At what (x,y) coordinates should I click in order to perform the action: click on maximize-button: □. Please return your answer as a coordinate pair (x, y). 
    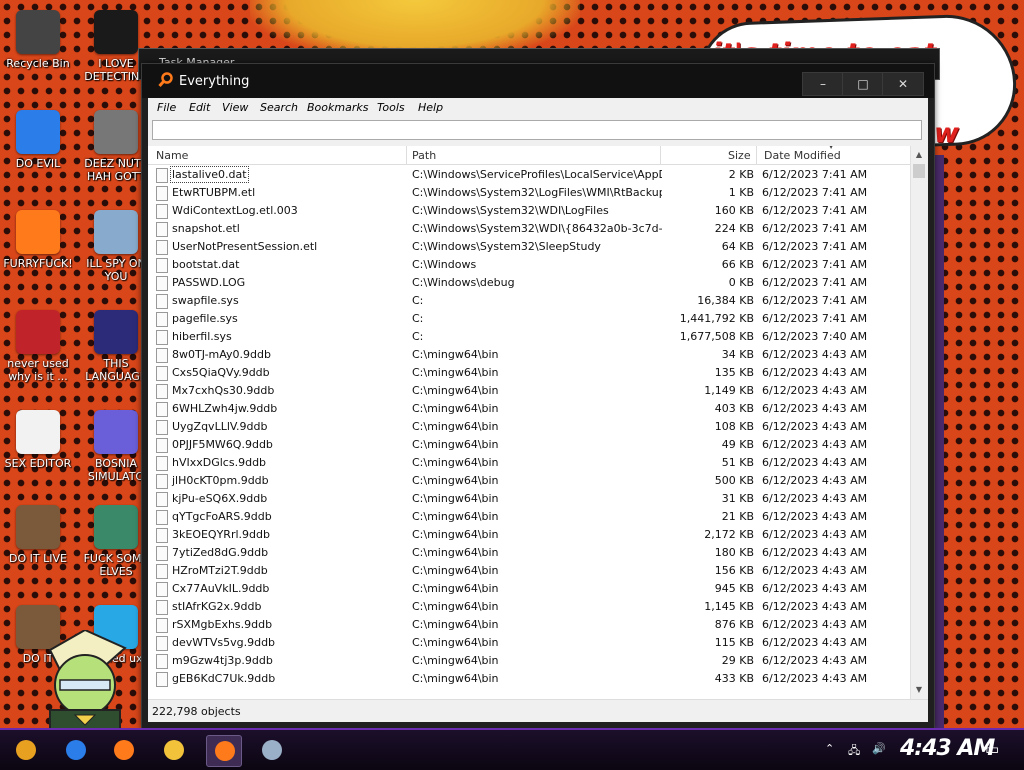
    Looking at the image, I should click on (863, 84).